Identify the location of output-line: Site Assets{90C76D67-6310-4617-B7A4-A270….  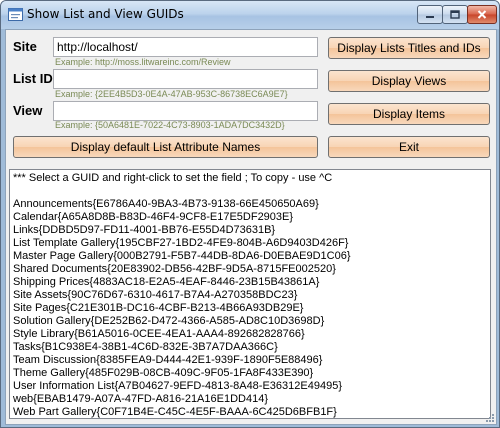
(182, 295).